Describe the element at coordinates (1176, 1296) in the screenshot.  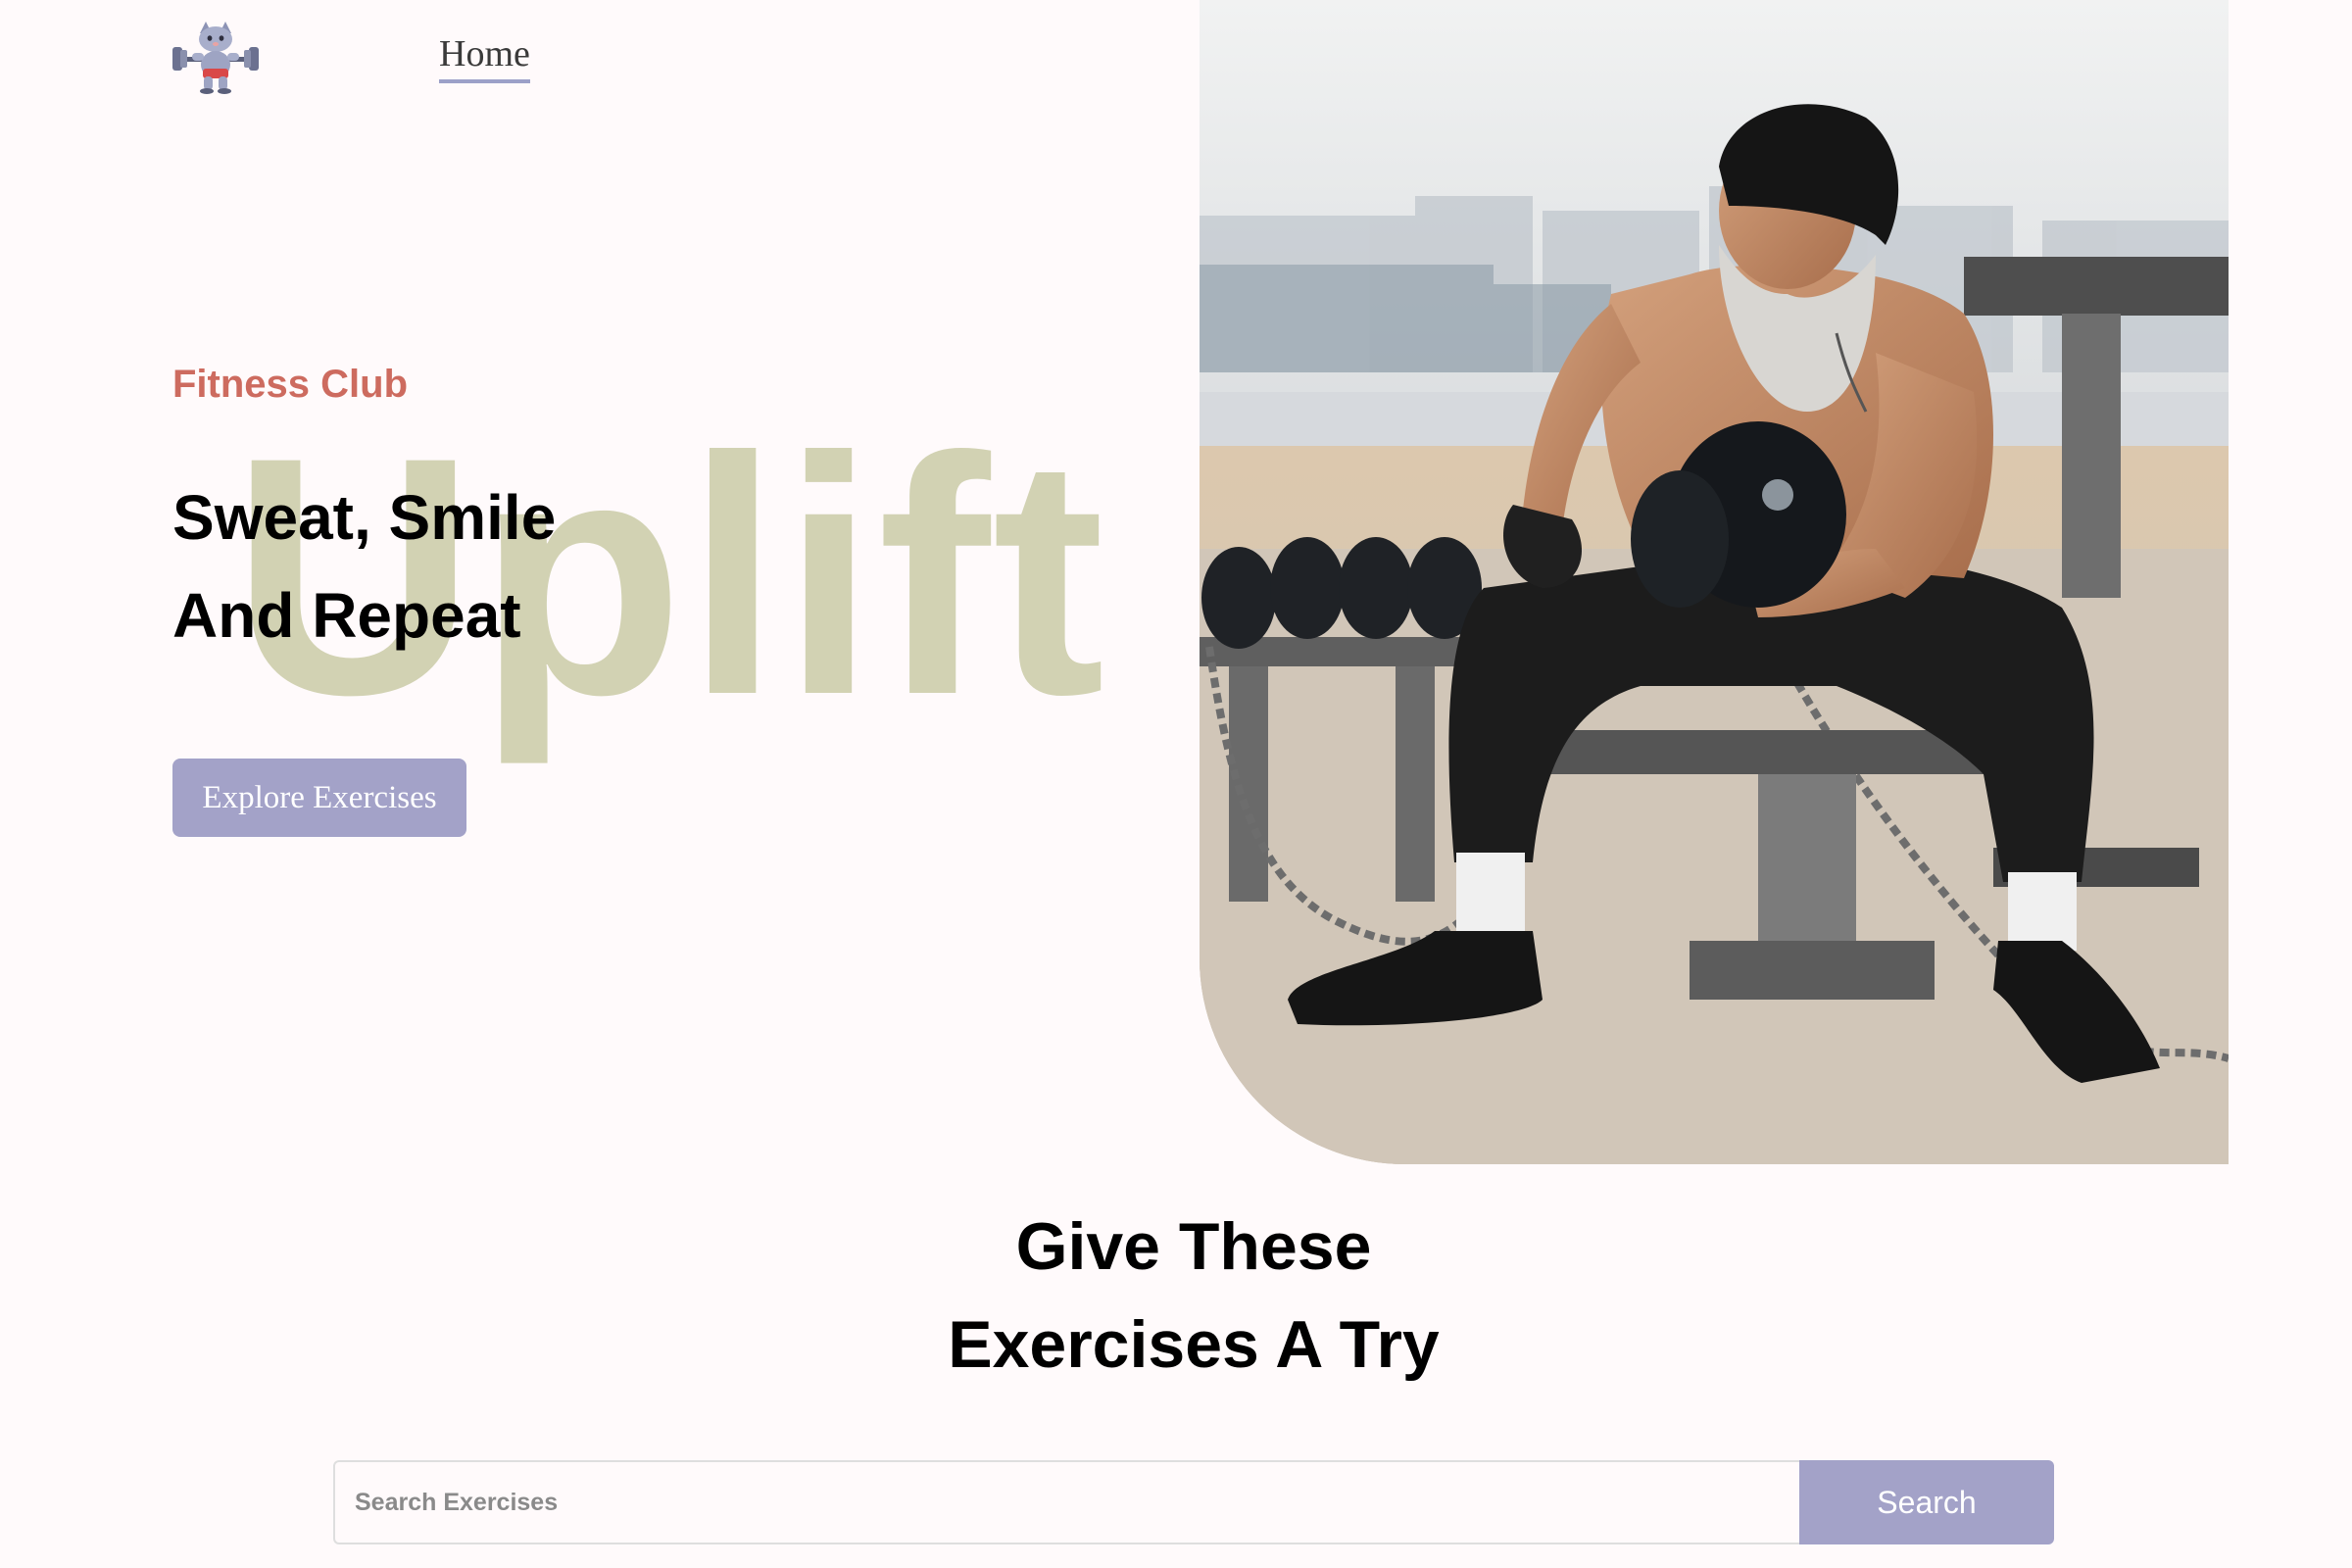
I see `exercises-section-title: Give These Exercises A Try` at that location.